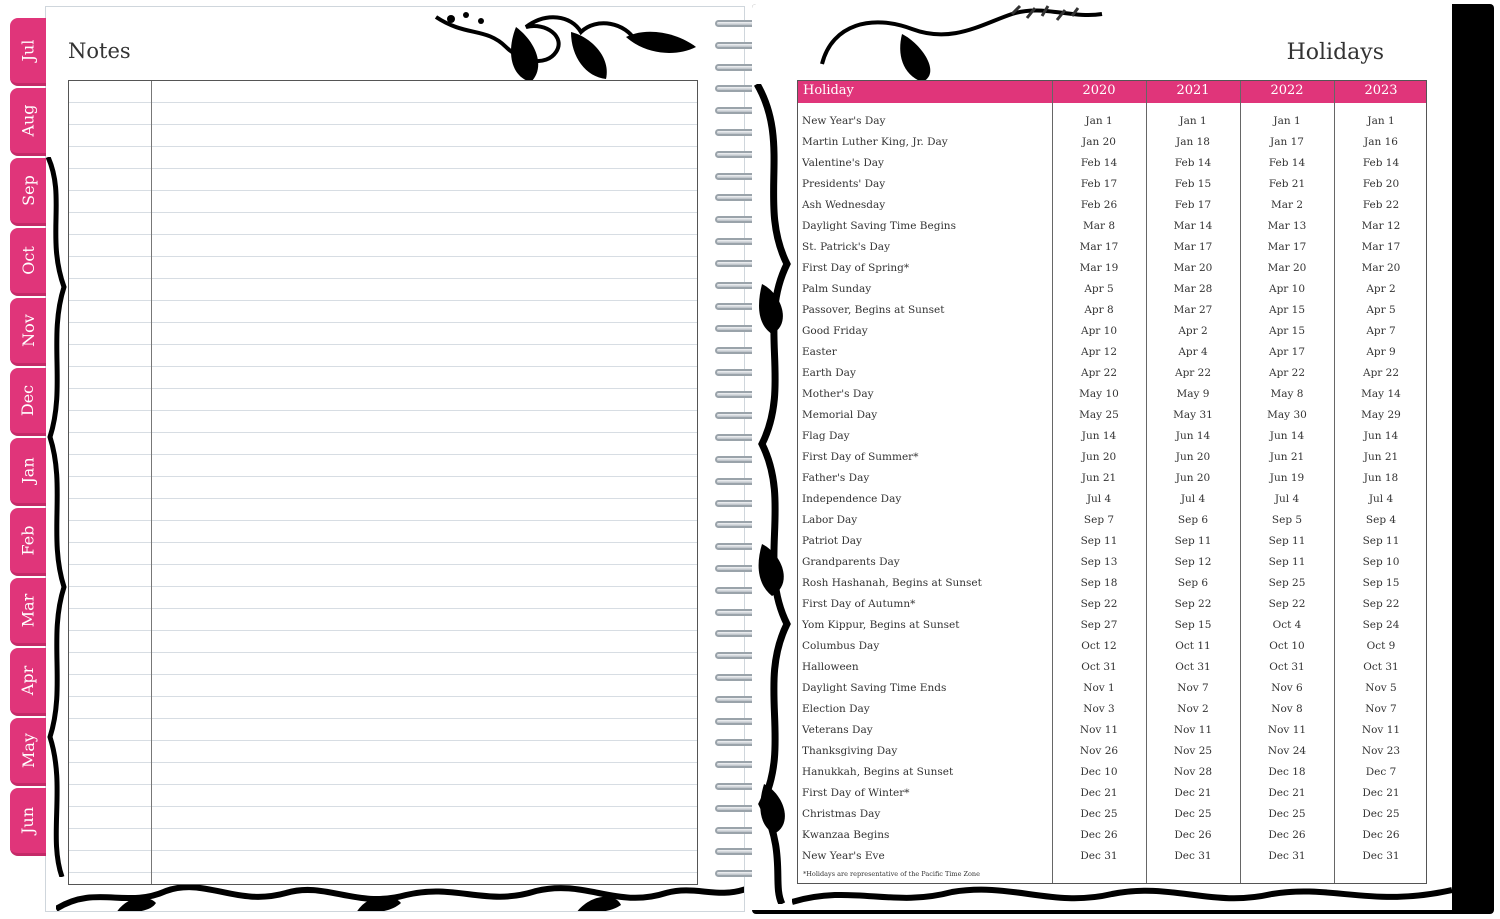 The height and width of the screenshot is (919, 1500). What do you see at coordinates (1287, 709) in the screenshot?
I see `holiday-date: Nov 8` at bounding box center [1287, 709].